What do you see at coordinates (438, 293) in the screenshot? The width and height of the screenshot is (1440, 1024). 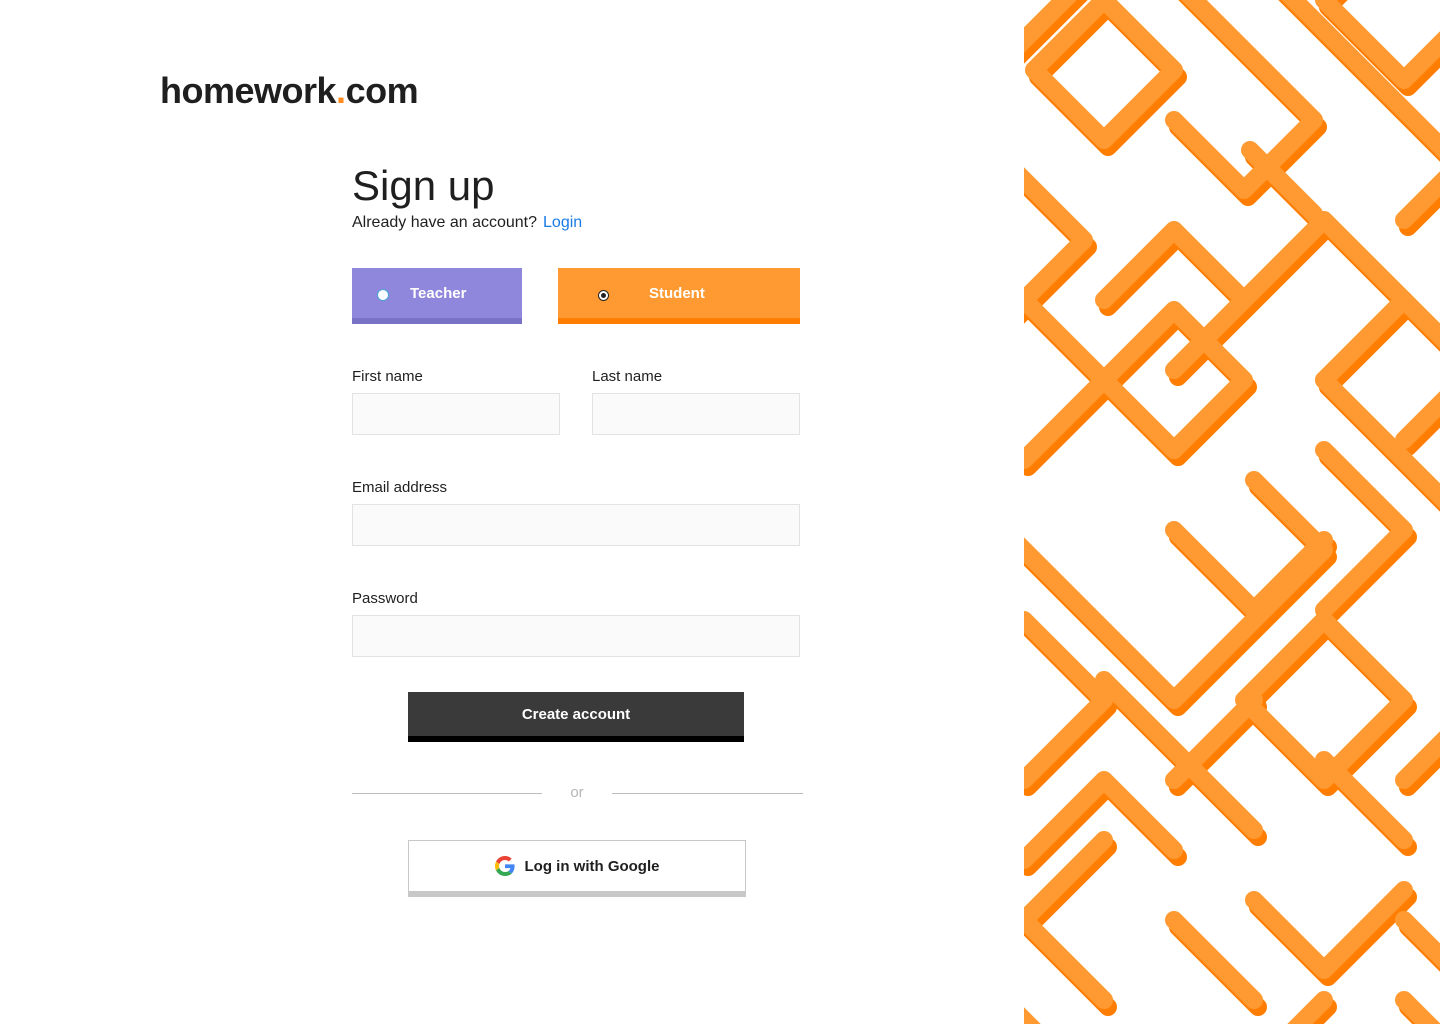 I see `role-label-teacher: Teacher` at bounding box center [438, 293].